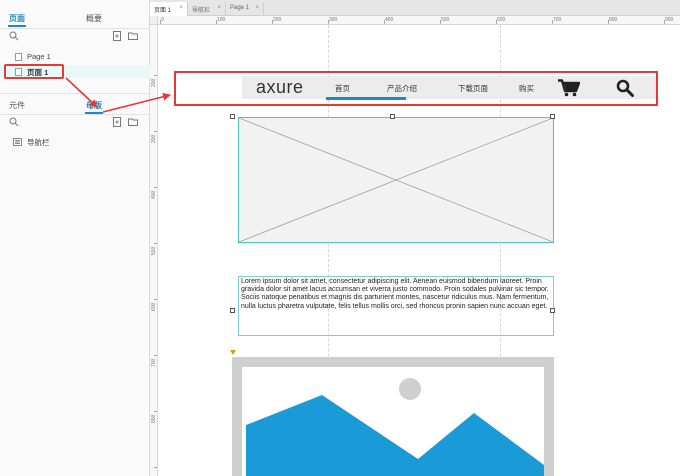 Image resolution: width=680 pixels, height=476 pixels. Describe the element at coordinates (75, 105) in the screenshot. I see `widgets-tabbar: 元件 母版` at that location.